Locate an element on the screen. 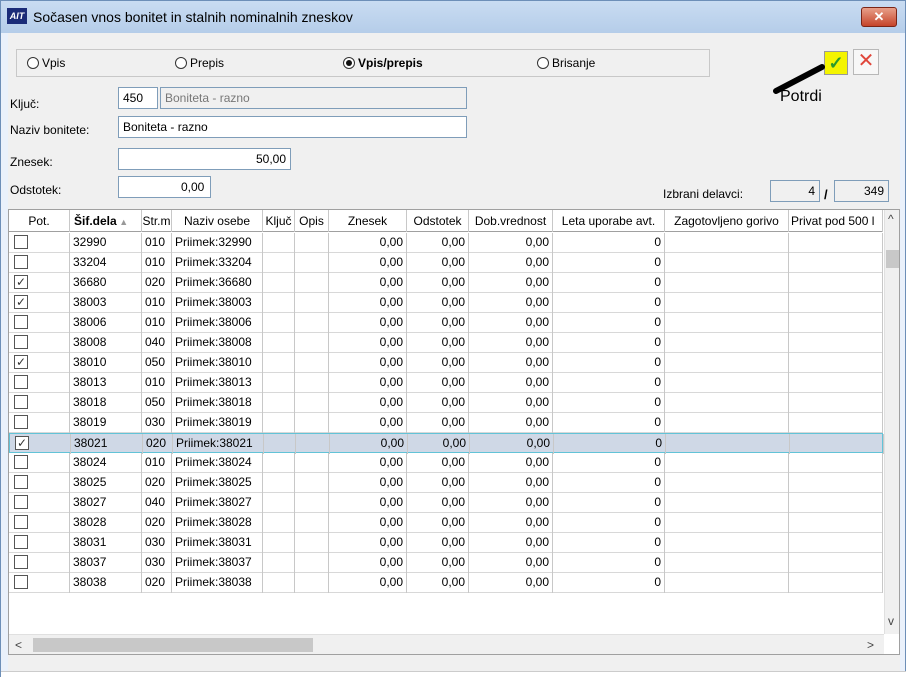 Image resolution: width=906 pixels, height=678 pixels. col-header-kljuc: Ključ is located at coordinates (279, 221).